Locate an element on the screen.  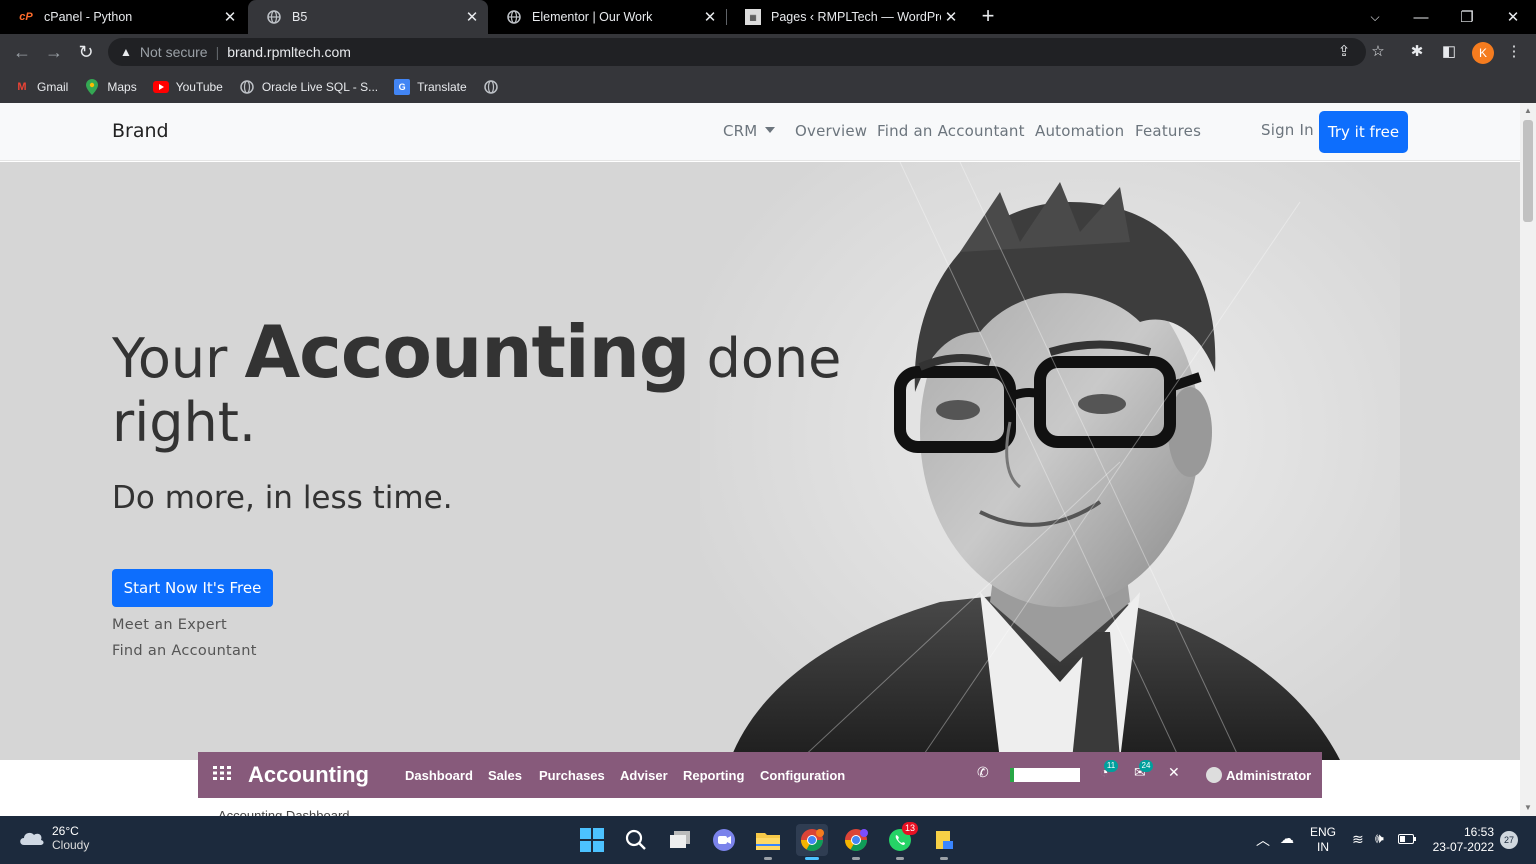
bookmark-youtube: YouTube is located at coordinates (187, 87).